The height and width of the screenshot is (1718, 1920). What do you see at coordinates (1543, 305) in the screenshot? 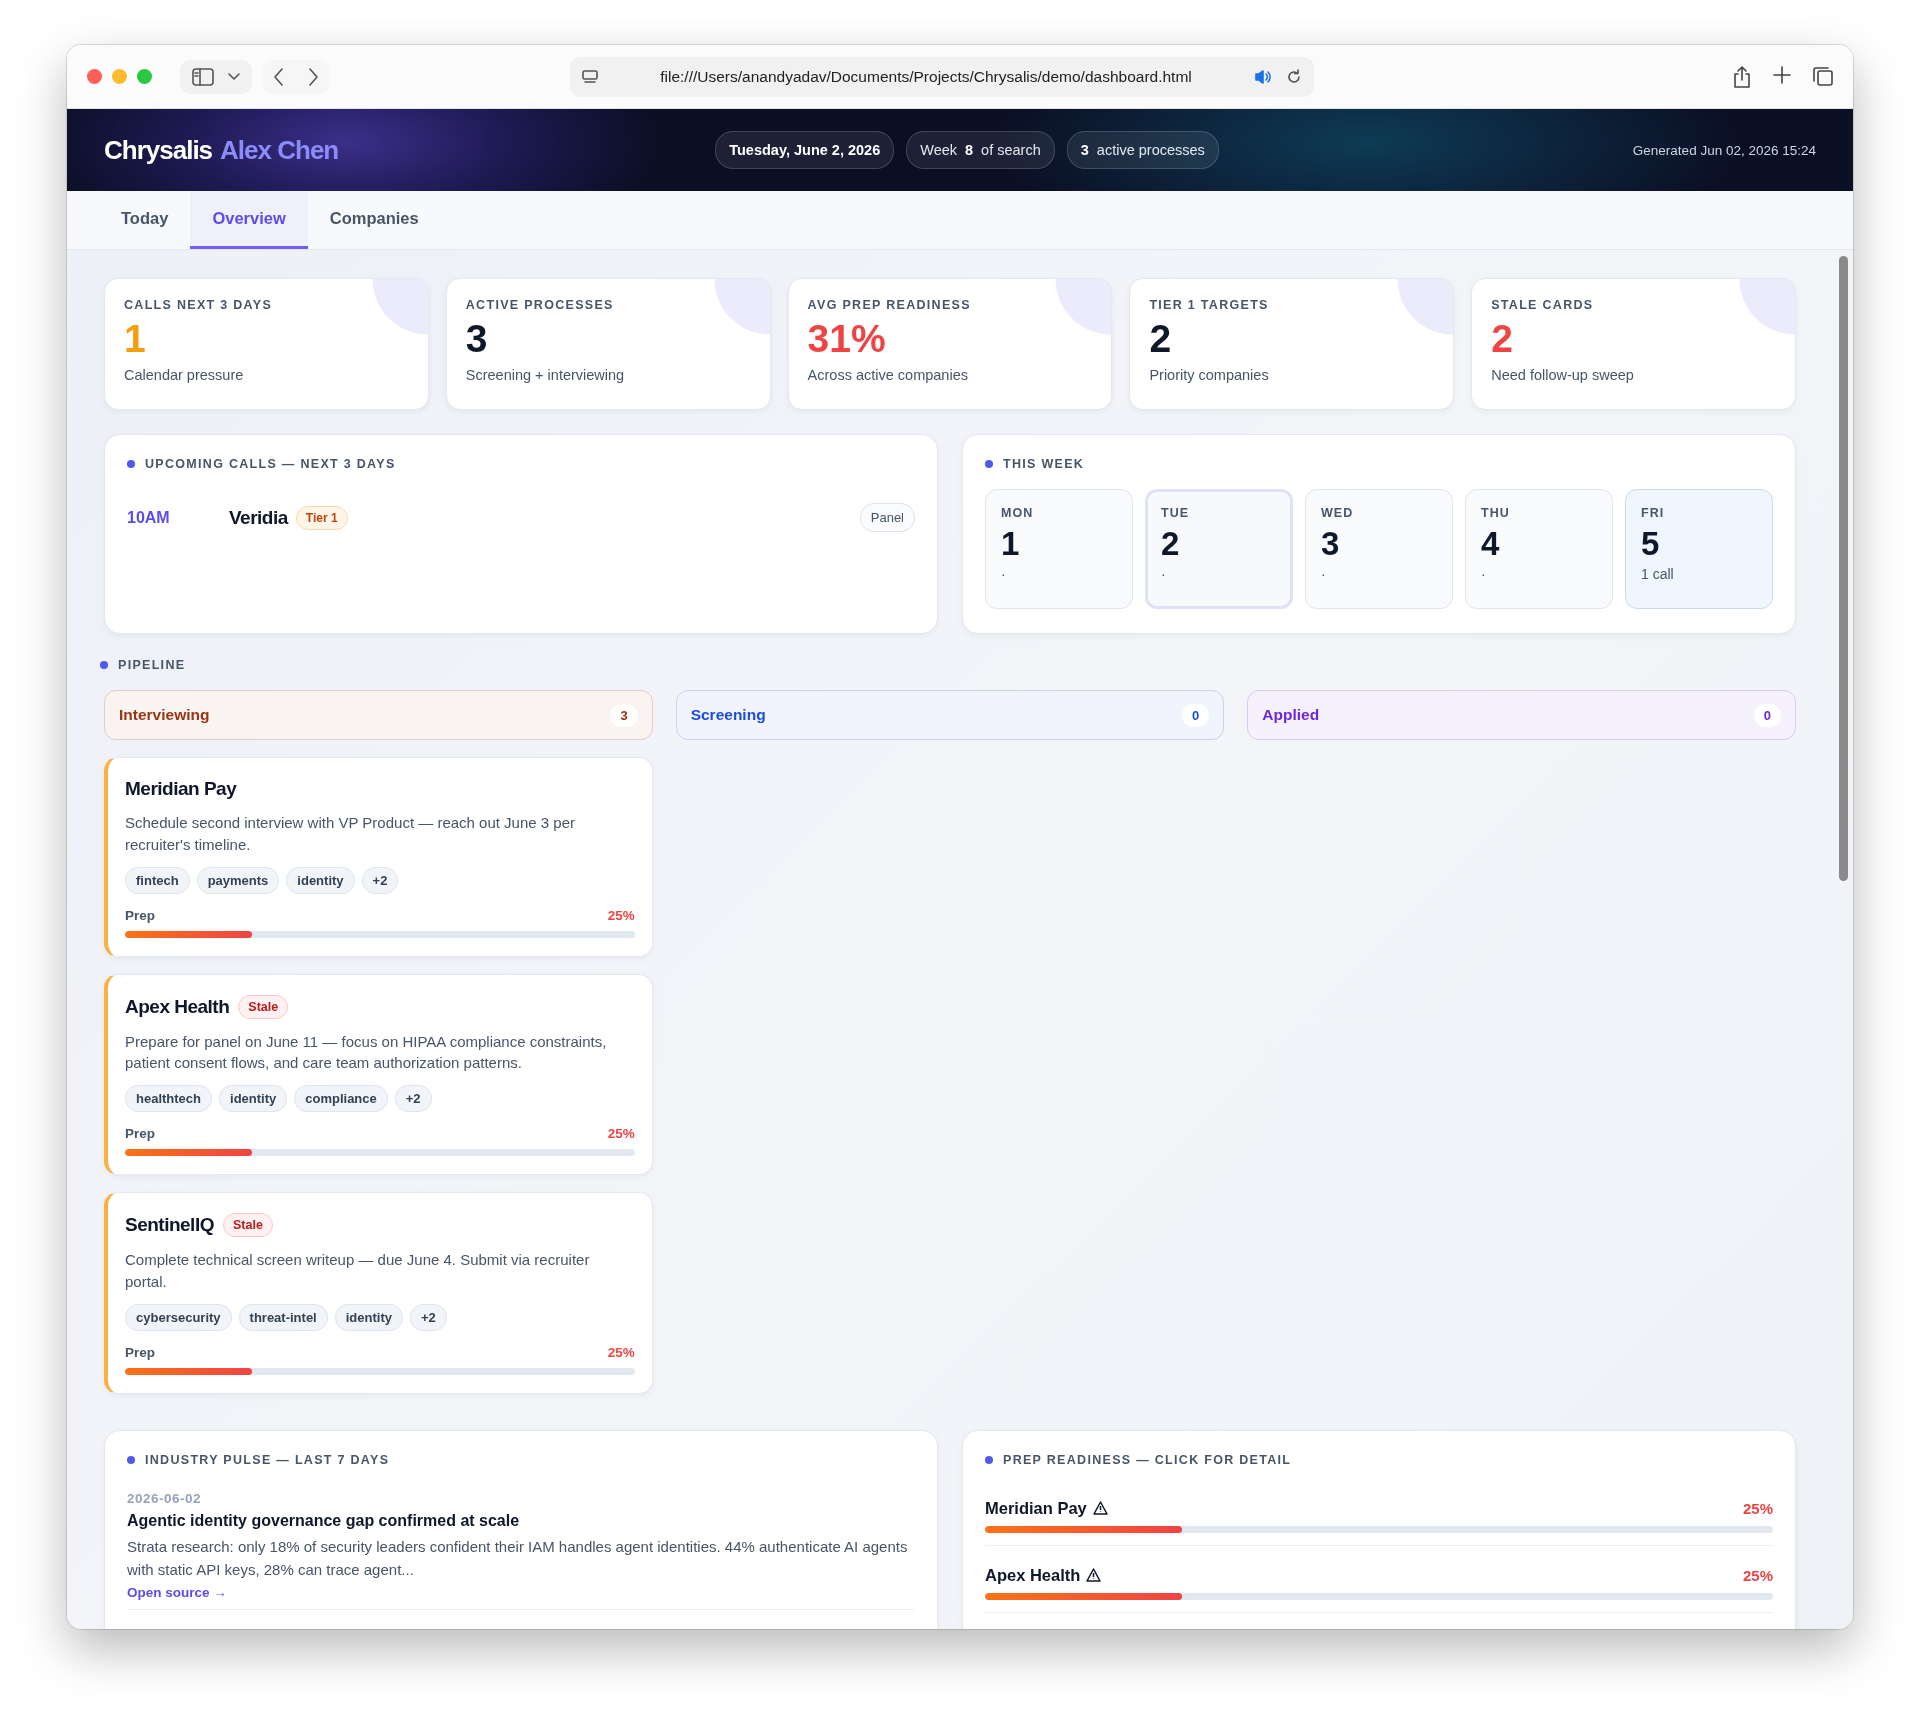
I see `stat-label: STALE CARDS` at bounding box center [1543, 305].